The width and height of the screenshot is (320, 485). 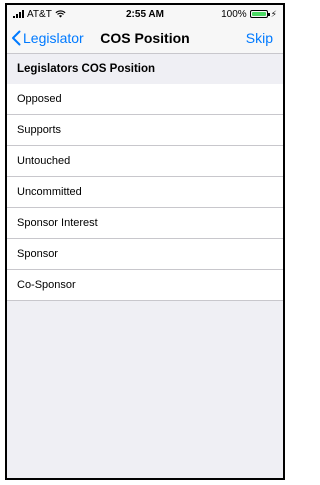 What do you see at coordinates (273, 13) in the screenshot?
I see `charging-bolt-icon: ⚡` at bounding box center [273, 13].